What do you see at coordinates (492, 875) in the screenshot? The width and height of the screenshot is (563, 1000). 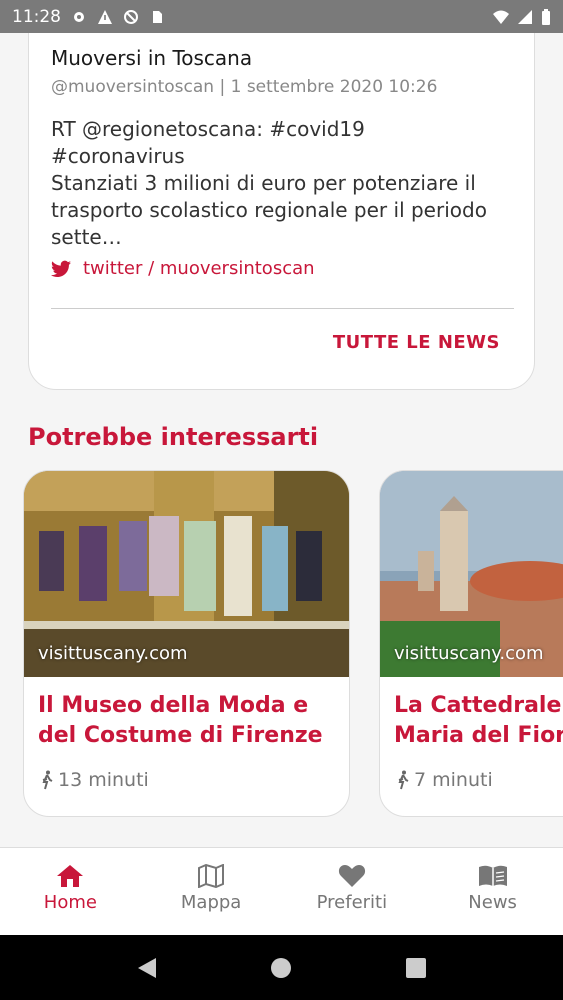 I see `book-icon` at bounding box center [492, 875].